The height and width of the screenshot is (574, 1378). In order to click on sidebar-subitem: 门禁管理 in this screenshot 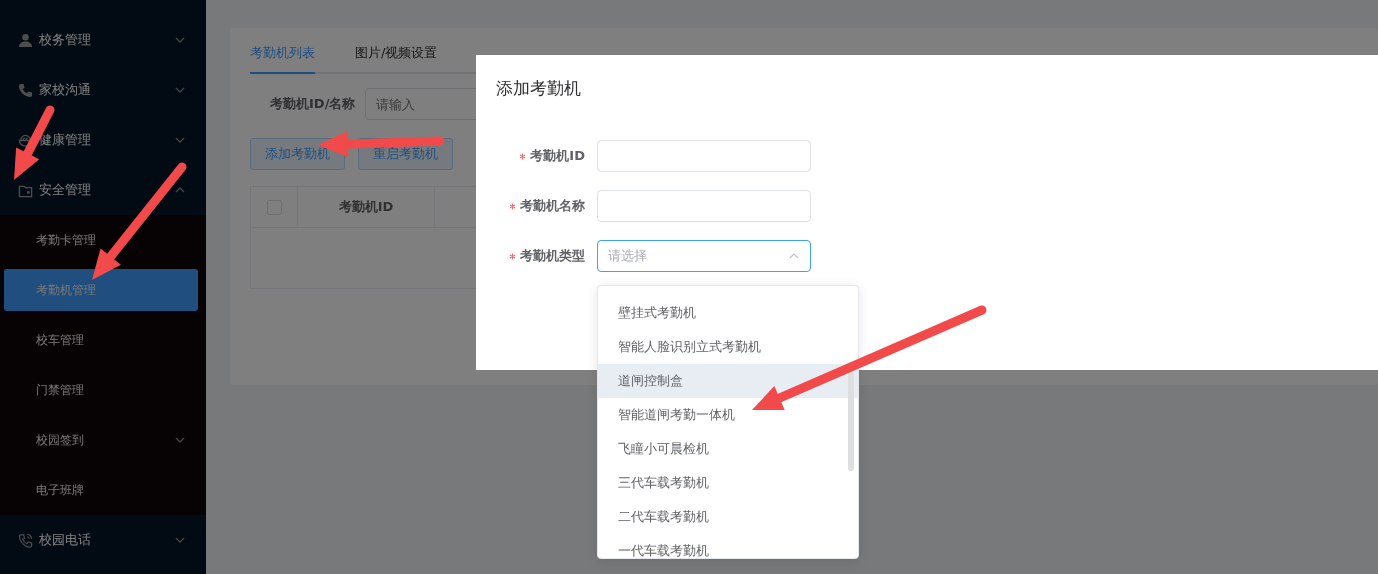, I will do `click(101, 390)`.